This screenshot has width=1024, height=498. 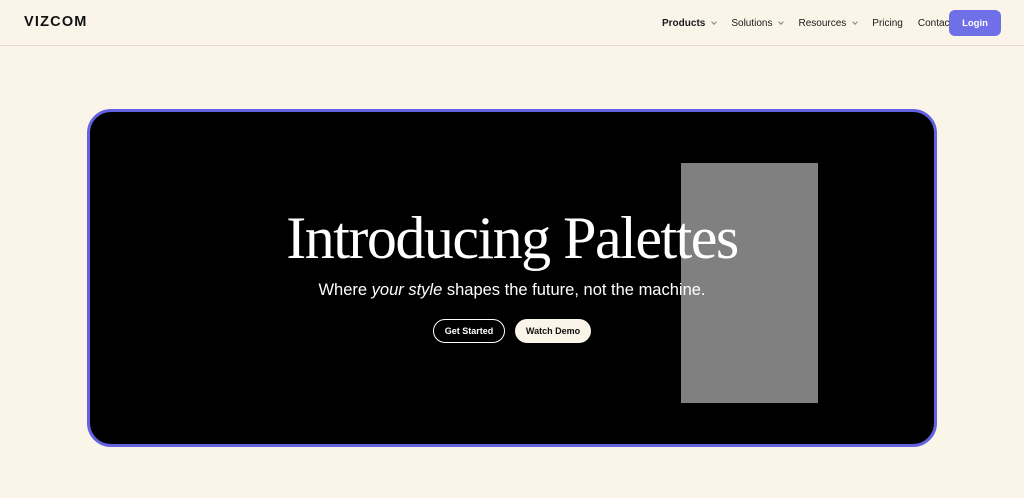 What do you see at coordinates (407, 290) in the screenshot?
I see `subtitle-emphasis: your style` at bounding box center [407, 290].